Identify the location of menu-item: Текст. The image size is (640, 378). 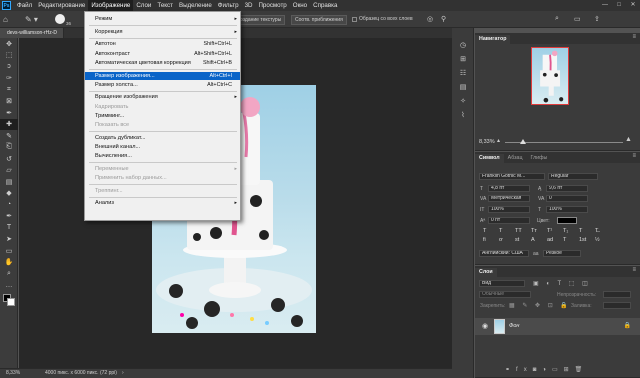
(165, 5).